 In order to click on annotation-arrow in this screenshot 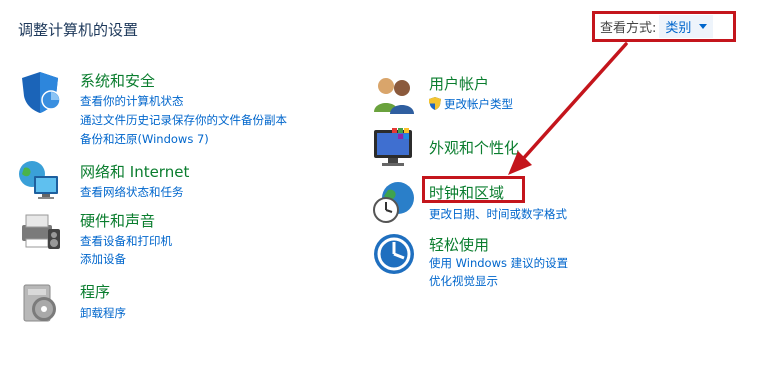, I will do `click(568, 108)`.